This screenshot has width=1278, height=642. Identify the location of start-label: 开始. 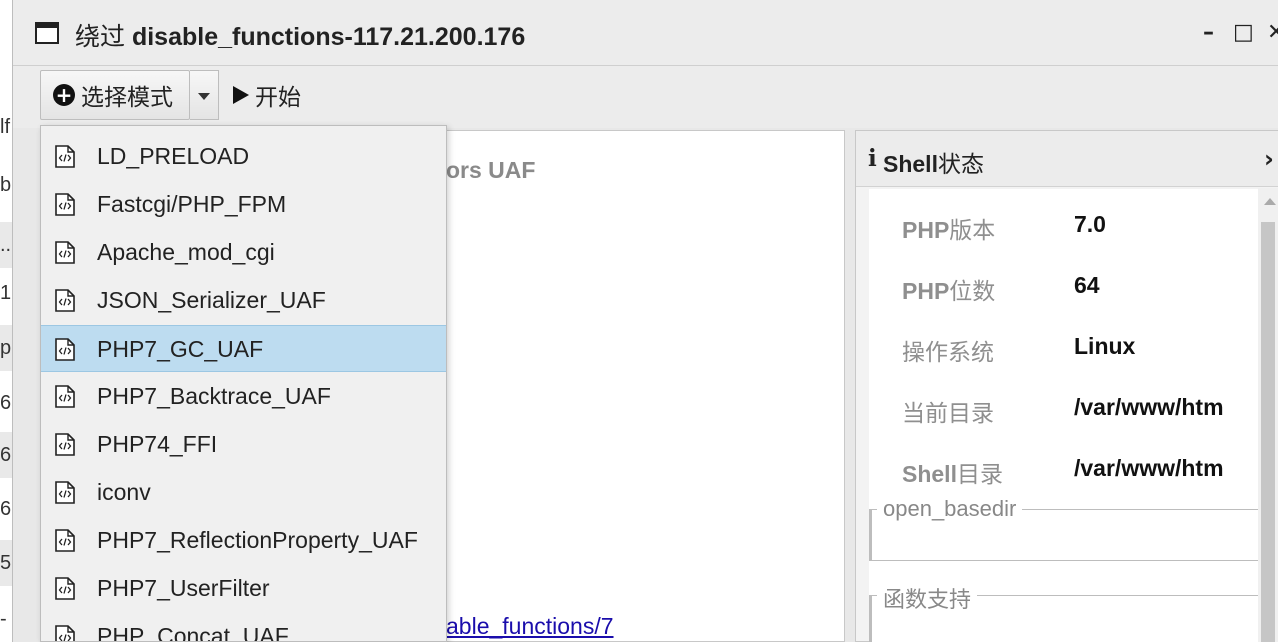
(278, 97).